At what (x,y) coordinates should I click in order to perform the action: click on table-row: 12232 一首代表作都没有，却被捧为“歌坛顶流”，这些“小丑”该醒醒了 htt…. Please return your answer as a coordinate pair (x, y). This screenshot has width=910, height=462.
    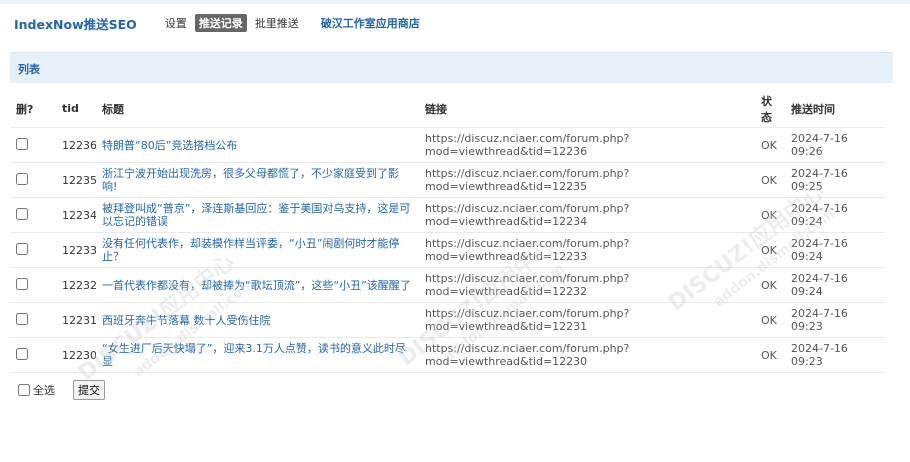
    Looking at the image, I should click on (447, 285).